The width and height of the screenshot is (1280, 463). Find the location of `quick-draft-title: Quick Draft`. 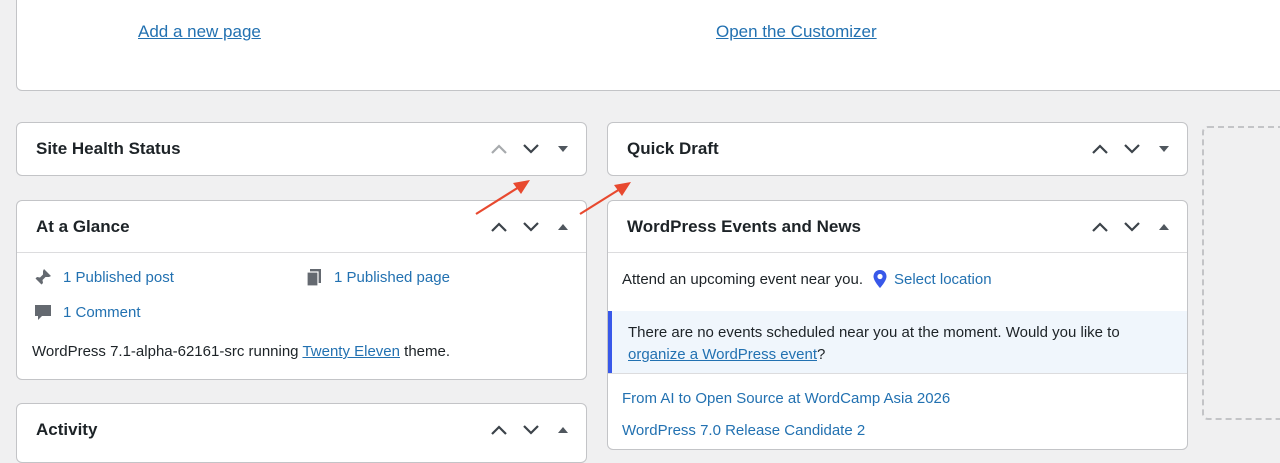

quick-draft-title: Quick Draft is located at coordinates (673, 148).